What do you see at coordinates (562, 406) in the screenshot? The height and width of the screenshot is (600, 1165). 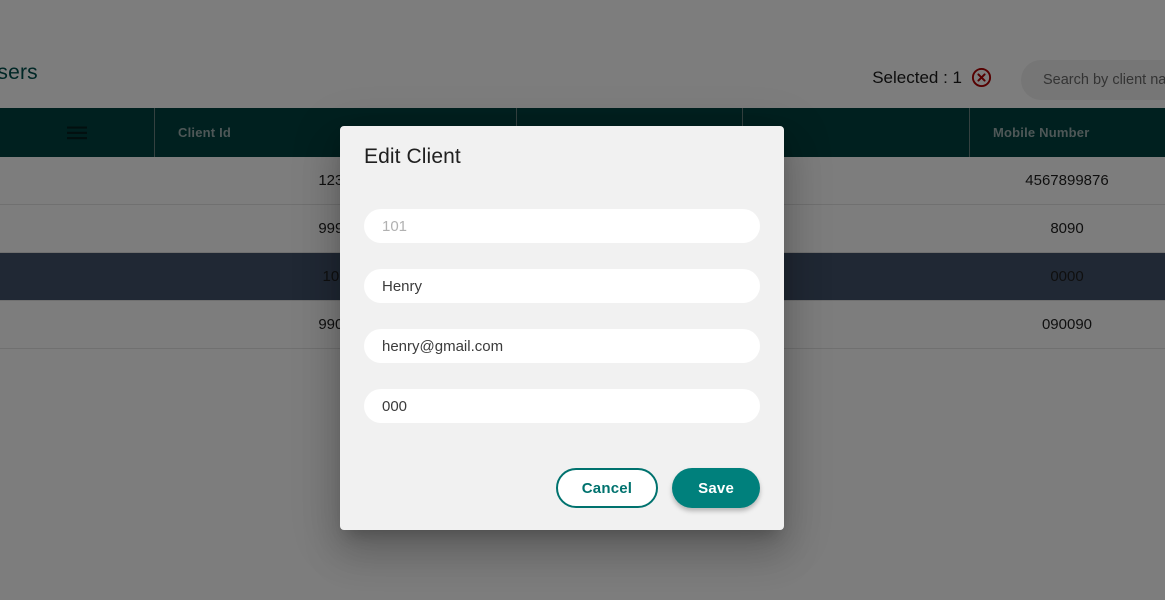 I see `client-mobile-field` at bounding box center [562, 406].